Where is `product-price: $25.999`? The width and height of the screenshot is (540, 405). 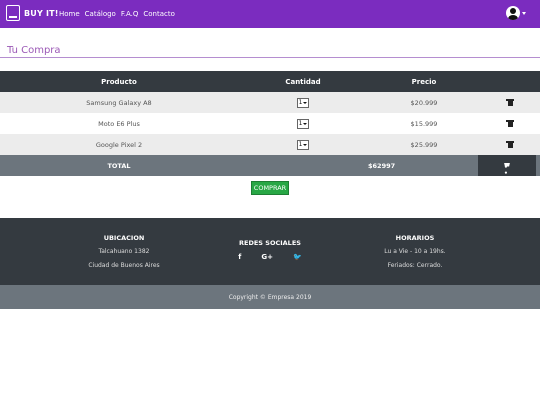
product-price: $25.999 is located at coordinates (424, 144).